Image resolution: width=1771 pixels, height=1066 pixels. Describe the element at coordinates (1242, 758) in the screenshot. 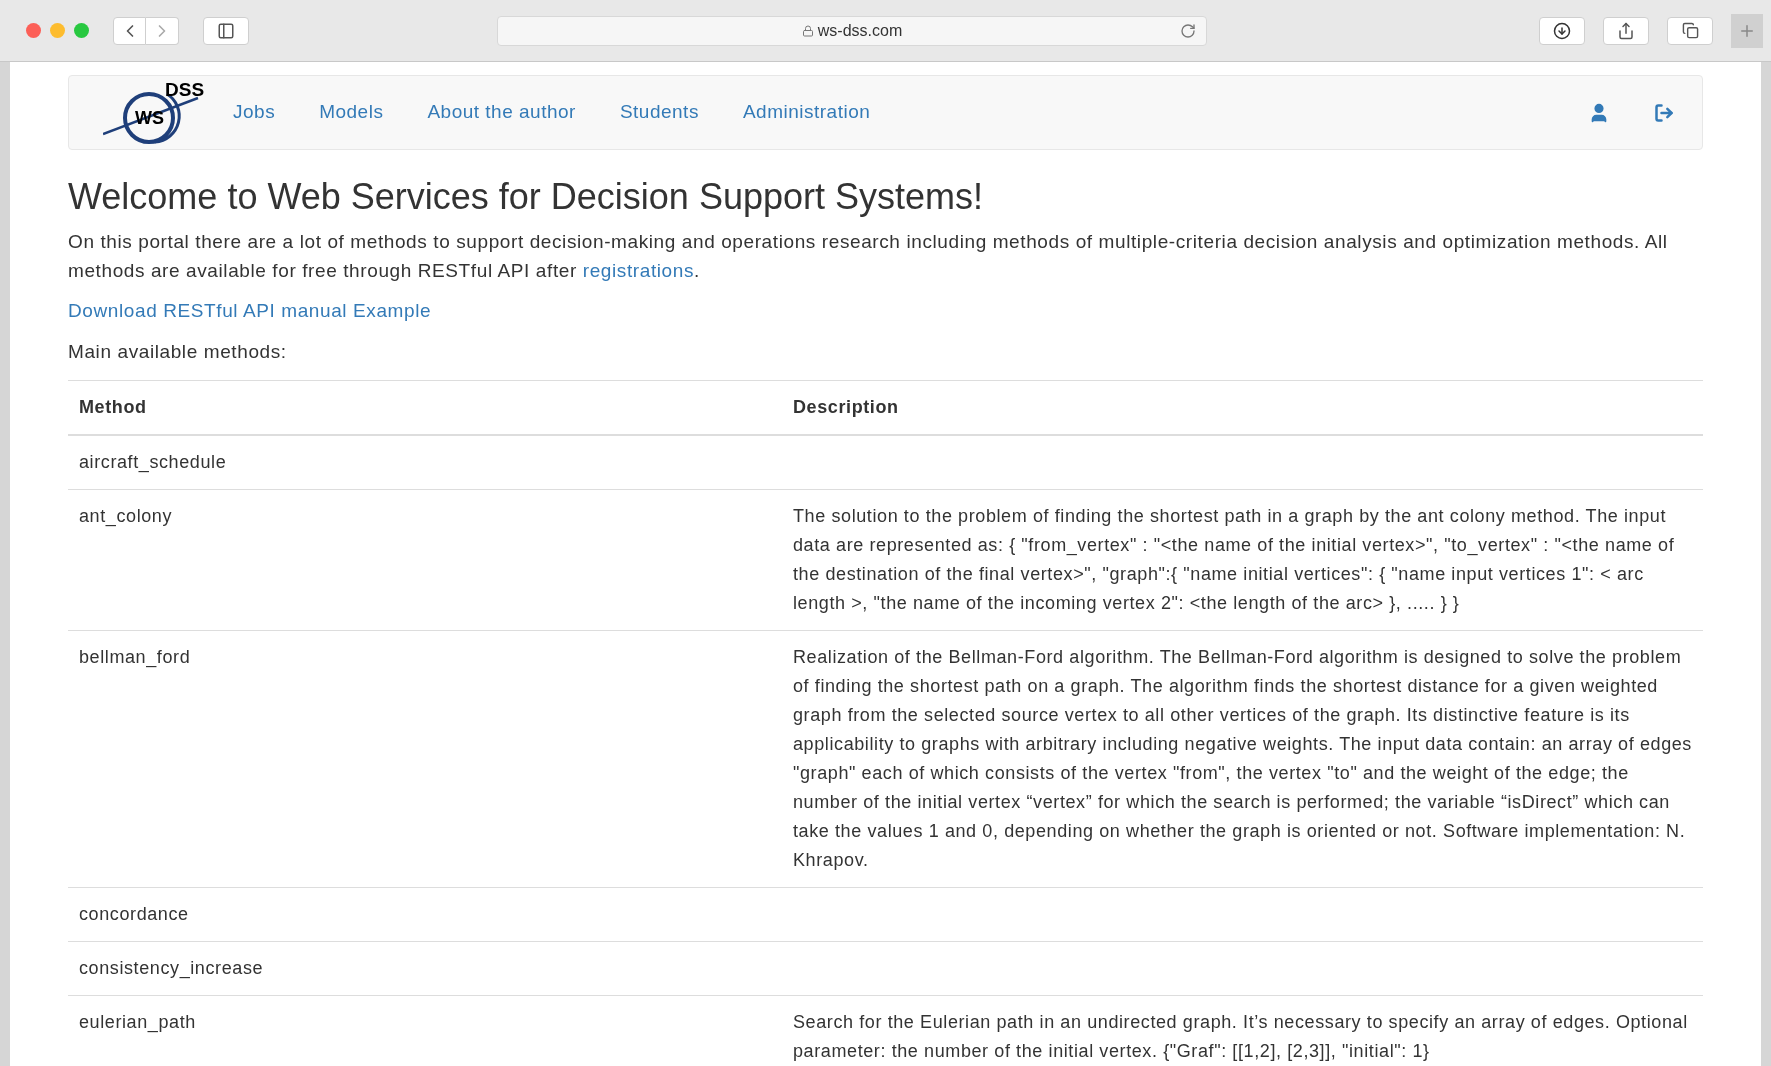

I see `method-description: Realization of the Bellman-Ford algorithm. The Bellman-Ford algorithm is designed to solve the problem of finding the shortest path on a graph. The algorithm finds the shortest distance for a given weighted graph from the selected source vertex to all other vertices of the graph. Its distinctive feature is its applicability to graphs with arbitrary including negative weights. The input data contain: an array of edges "graph" each of which consists of the vertex "from", the vertex "to" and the weight of the edge; the number of the initial vertex “vertex” for which the search is performed; the variable “isDirect” which can take the values 1 and 0, depending on whether the graph is oriented or not. Software implementation: N. Khrapov.` at that location.